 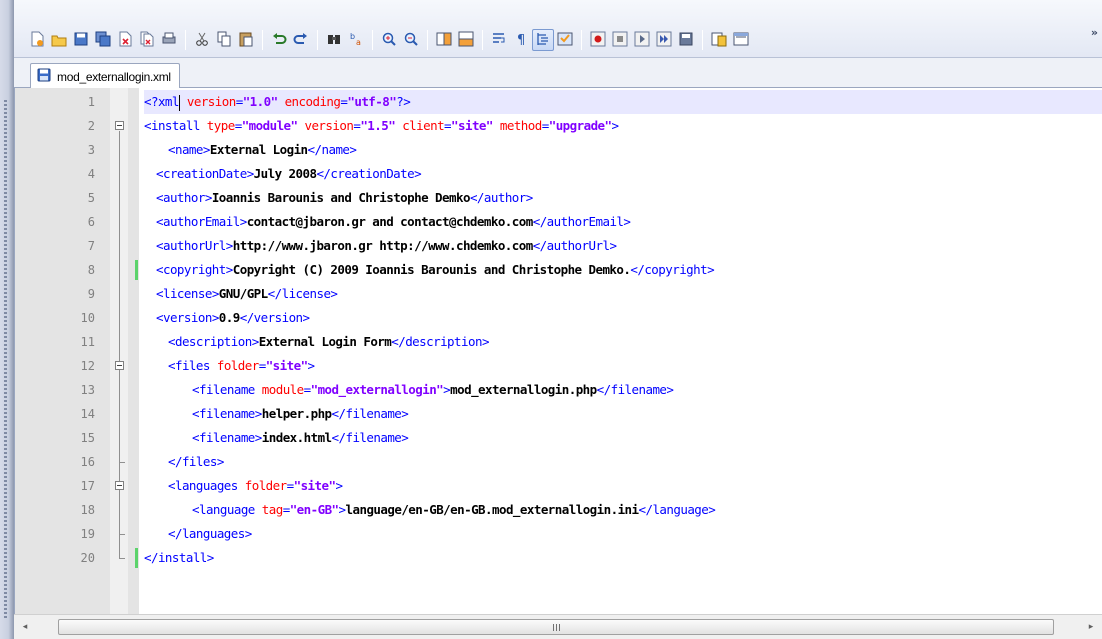 I want to click on scrollbar-thumb, so click(x=556, y=627).